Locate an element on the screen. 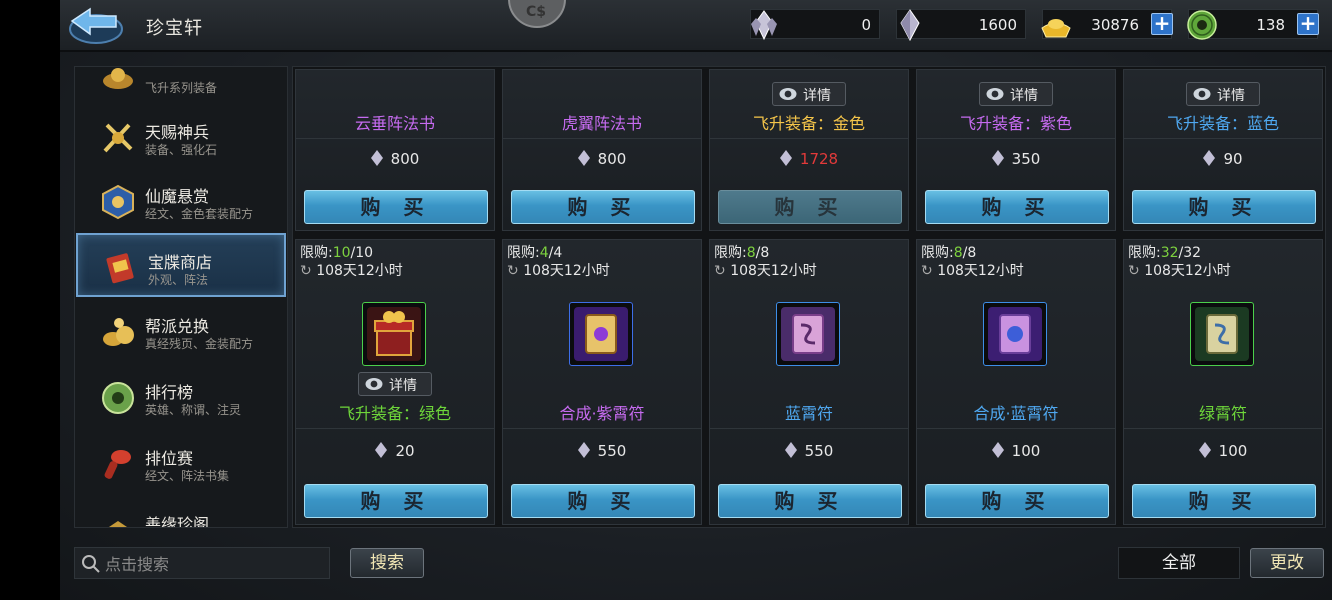 The height and width of the screenshot is (600, 1332). eye-icon is located at coordinates (995, 94).